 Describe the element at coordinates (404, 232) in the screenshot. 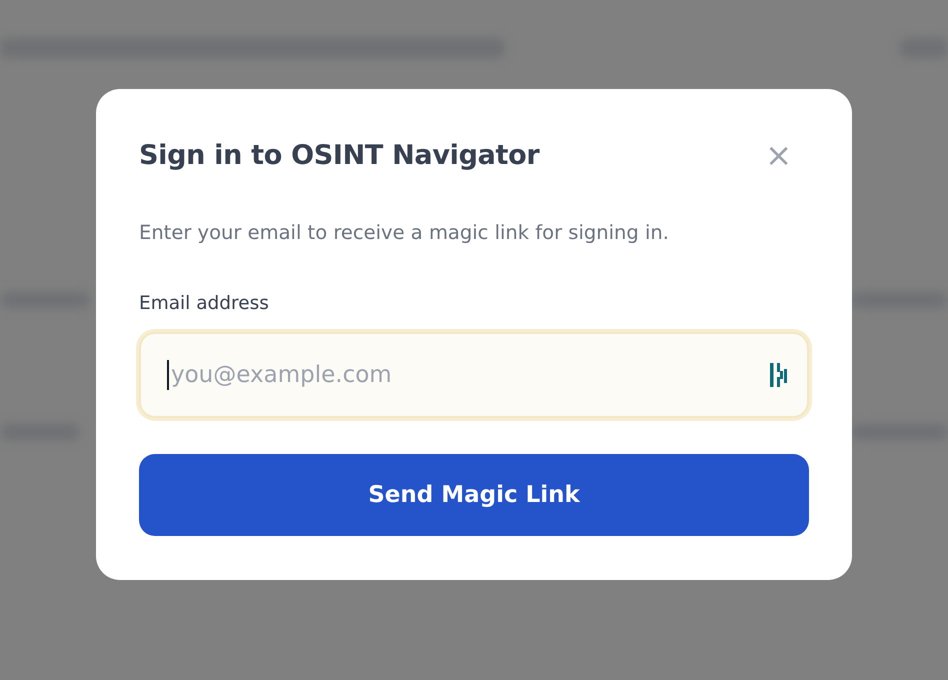

I see `dialog-description: Enter your email to receive a magic link for signing in.` at that location.